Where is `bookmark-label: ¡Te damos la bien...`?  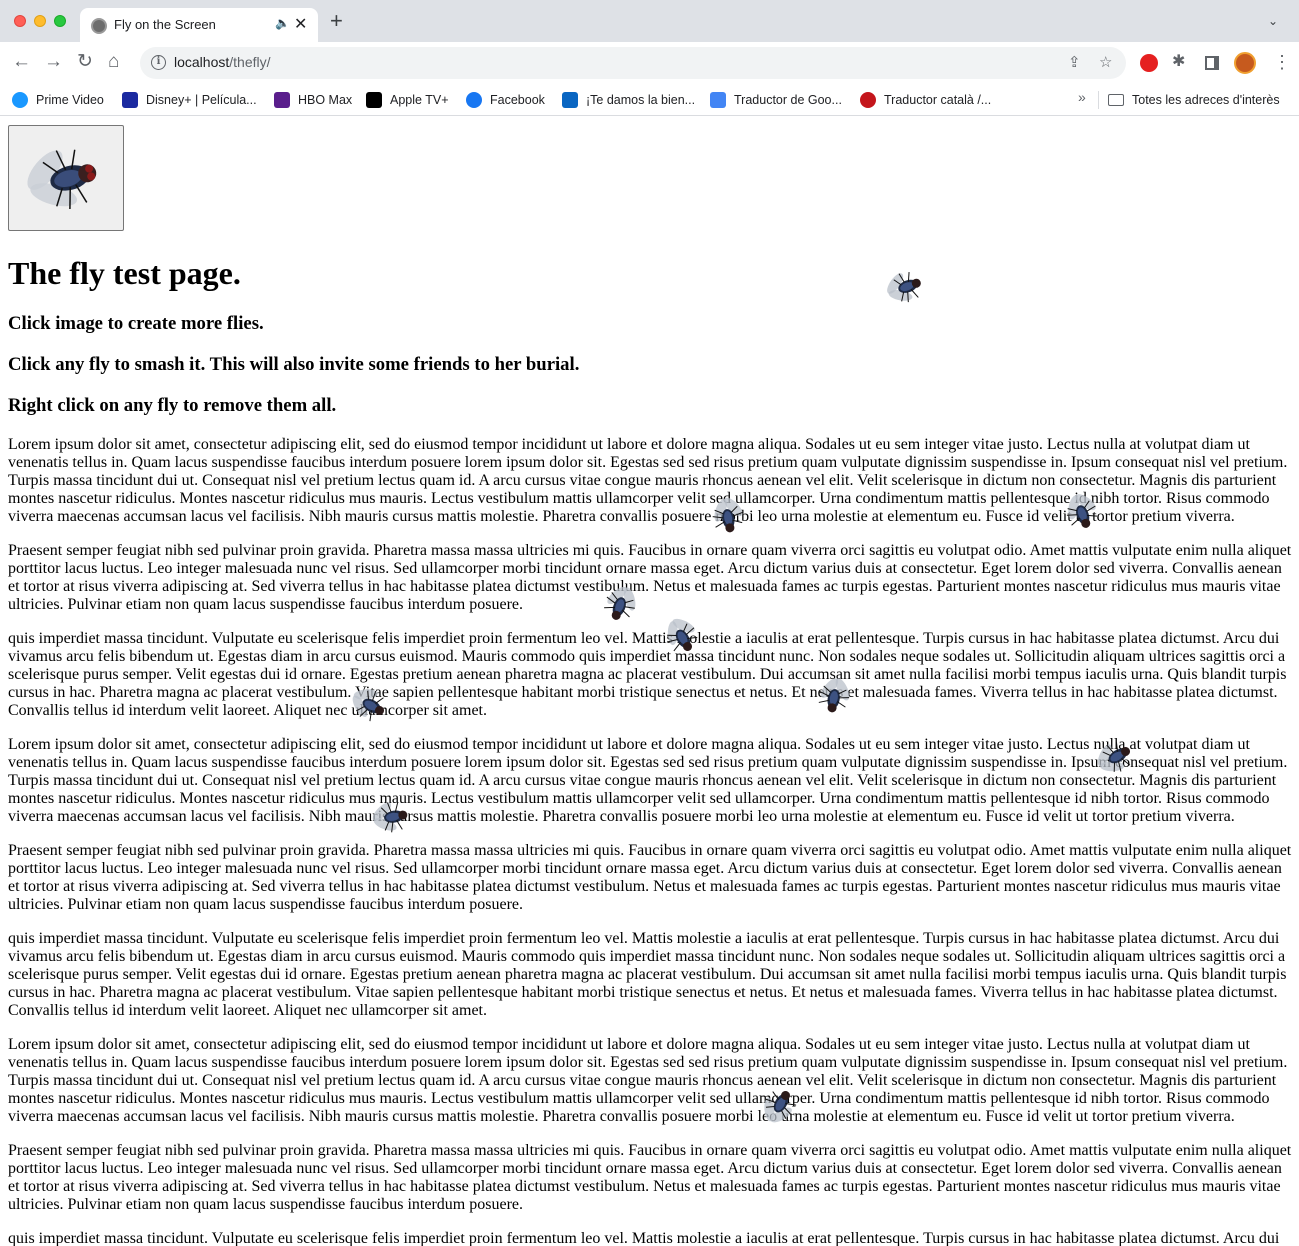
bookmark-label: ¡Te damos la bien... is located at coordinates (641, 100).